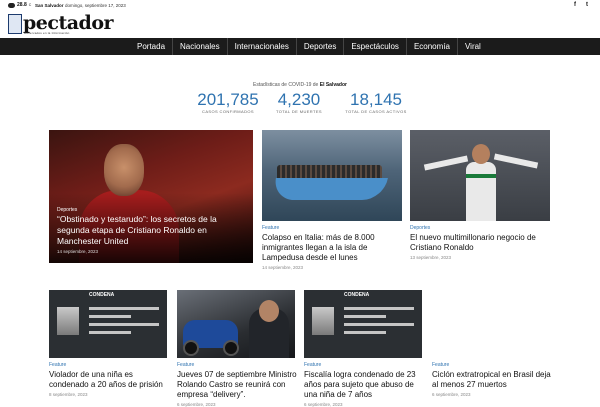 Image resolution: width=600 pixels, height=407 pixels. I want to click on covid-caption-prefix: Estadísticas de COVID-19 de, so click(286, 85).